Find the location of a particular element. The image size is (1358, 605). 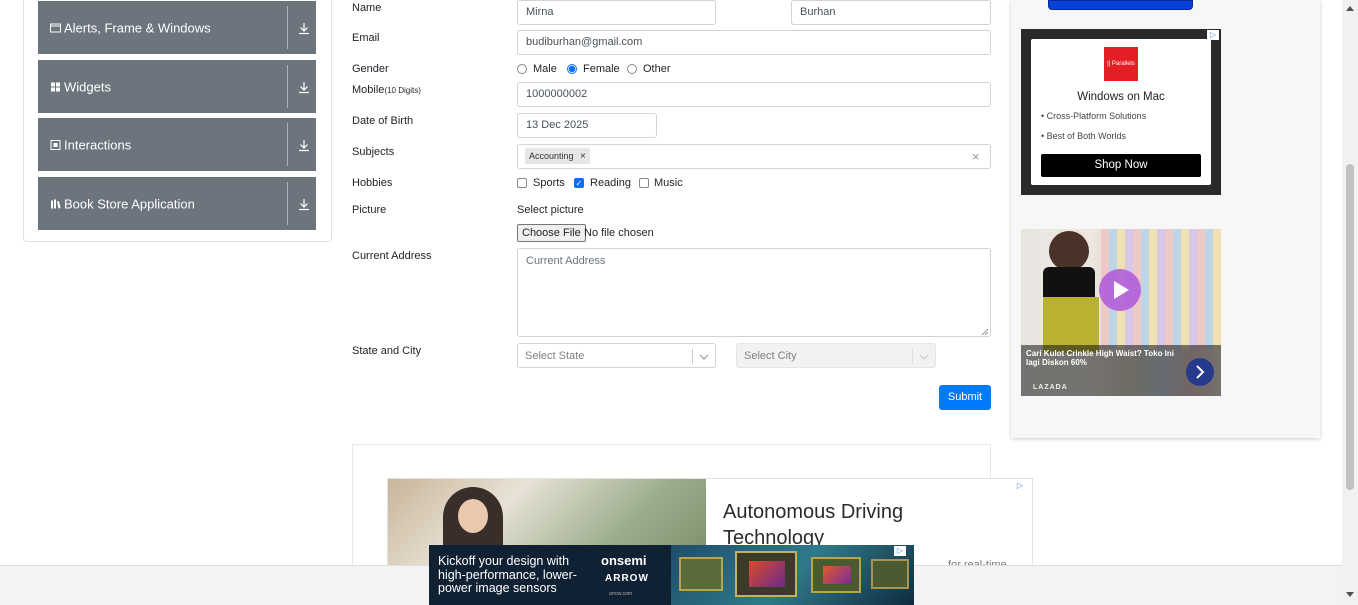

ad-headline-line1: Autonomous Driving is located at coordinates (813, 512).